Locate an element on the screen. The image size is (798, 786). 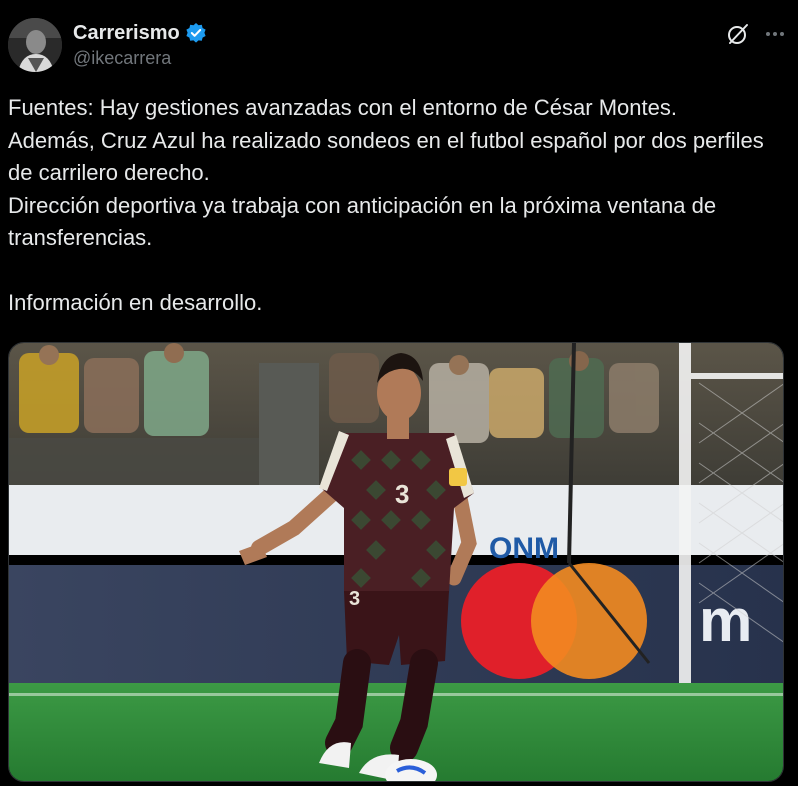
grok-icon is located at coordinates (738, 36).